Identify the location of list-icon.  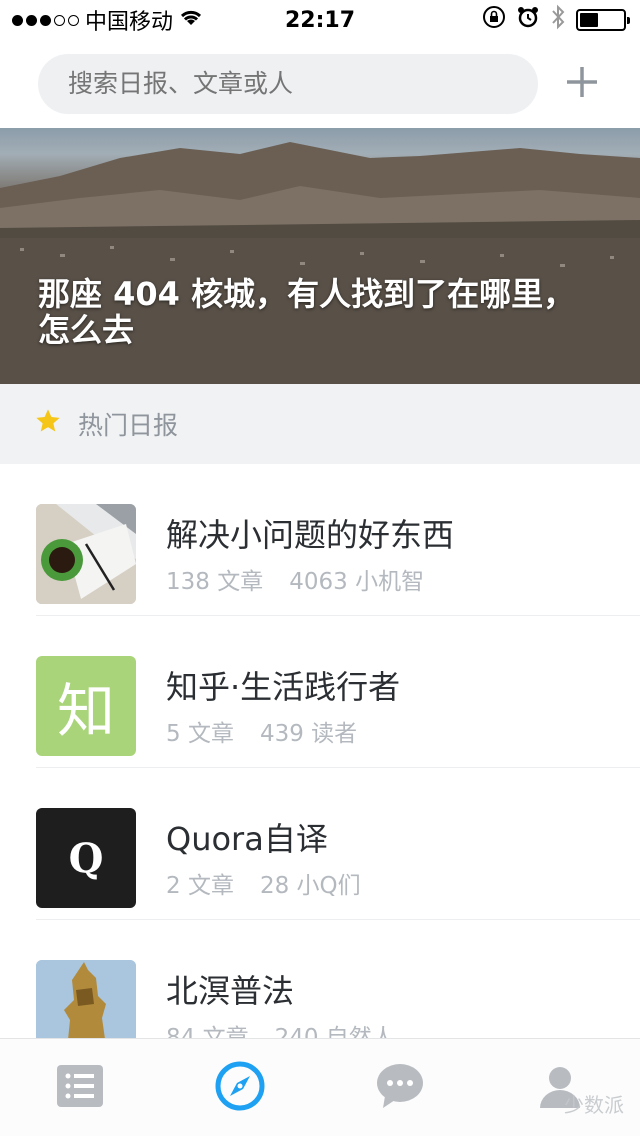
(80, 1088).